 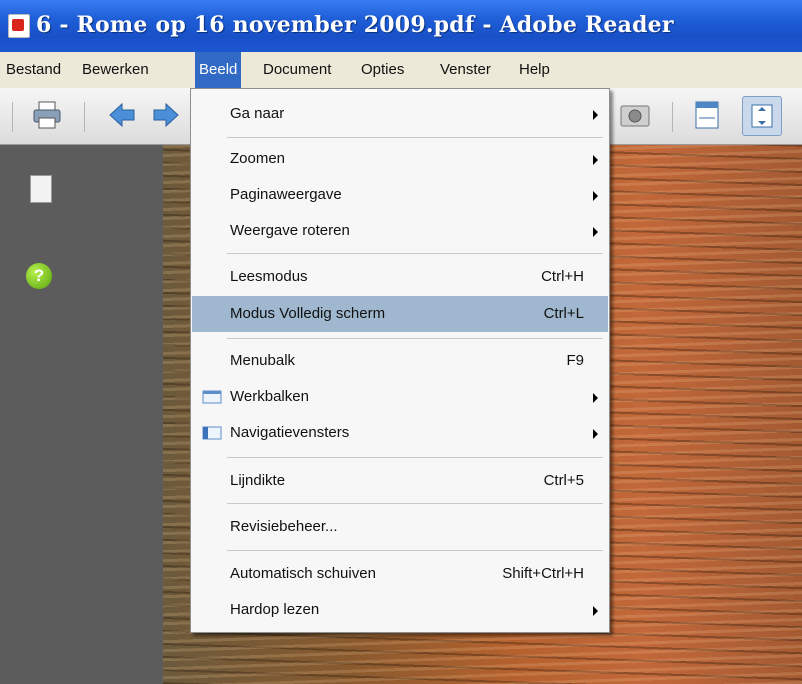 What do you see at coordinates (400, 231) in the screenshot?
I see `menu-item-weergave-roteren: Weergave roteren` at bounding box center [400, 231].